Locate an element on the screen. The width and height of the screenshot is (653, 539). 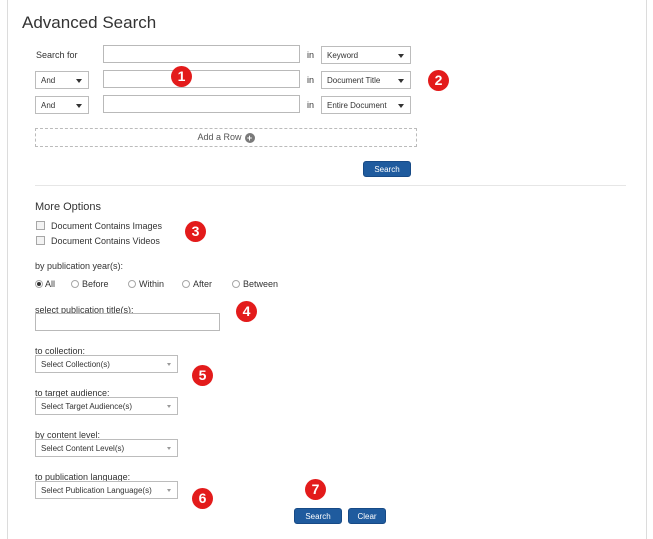
language-select-value: Select Publication Language(s) is located at coordinates (96, 490).